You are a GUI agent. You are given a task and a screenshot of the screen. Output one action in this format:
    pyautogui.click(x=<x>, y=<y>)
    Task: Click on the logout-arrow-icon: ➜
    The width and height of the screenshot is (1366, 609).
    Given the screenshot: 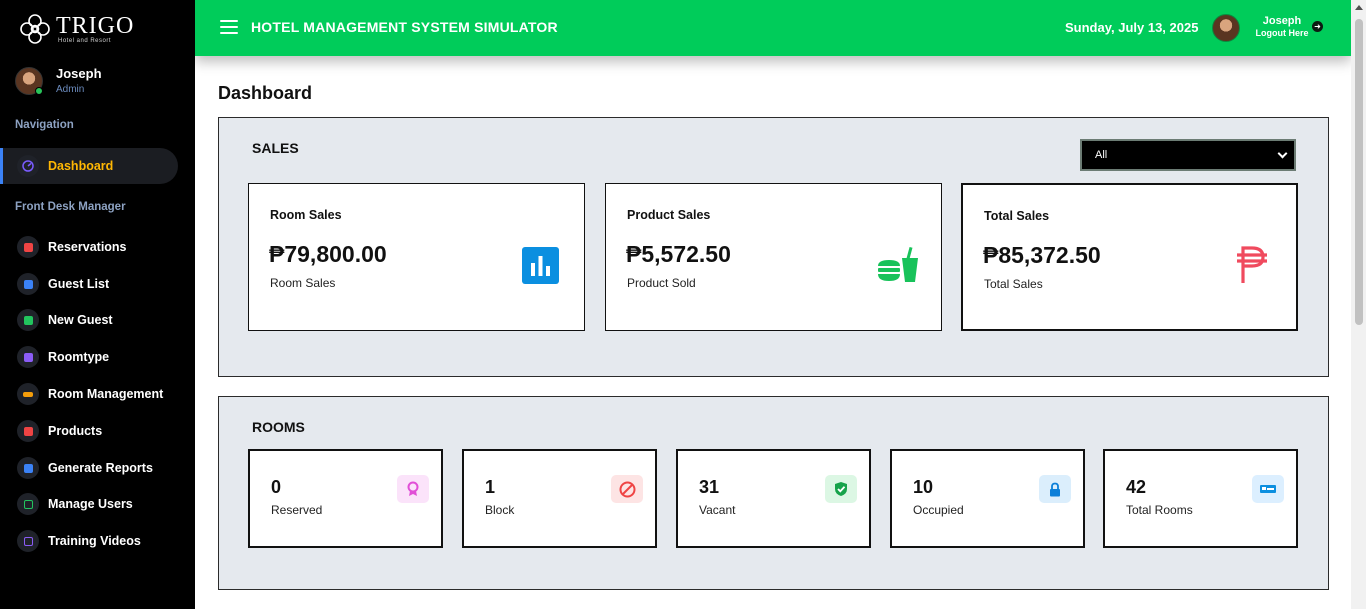 What is the action you would take?
    pyautogui.click(x=1317, y=26)
    